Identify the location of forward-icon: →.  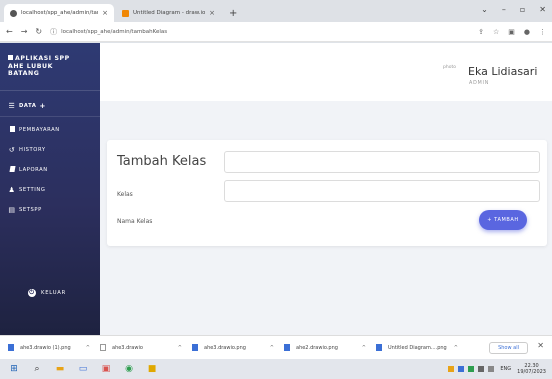
(24, 31).